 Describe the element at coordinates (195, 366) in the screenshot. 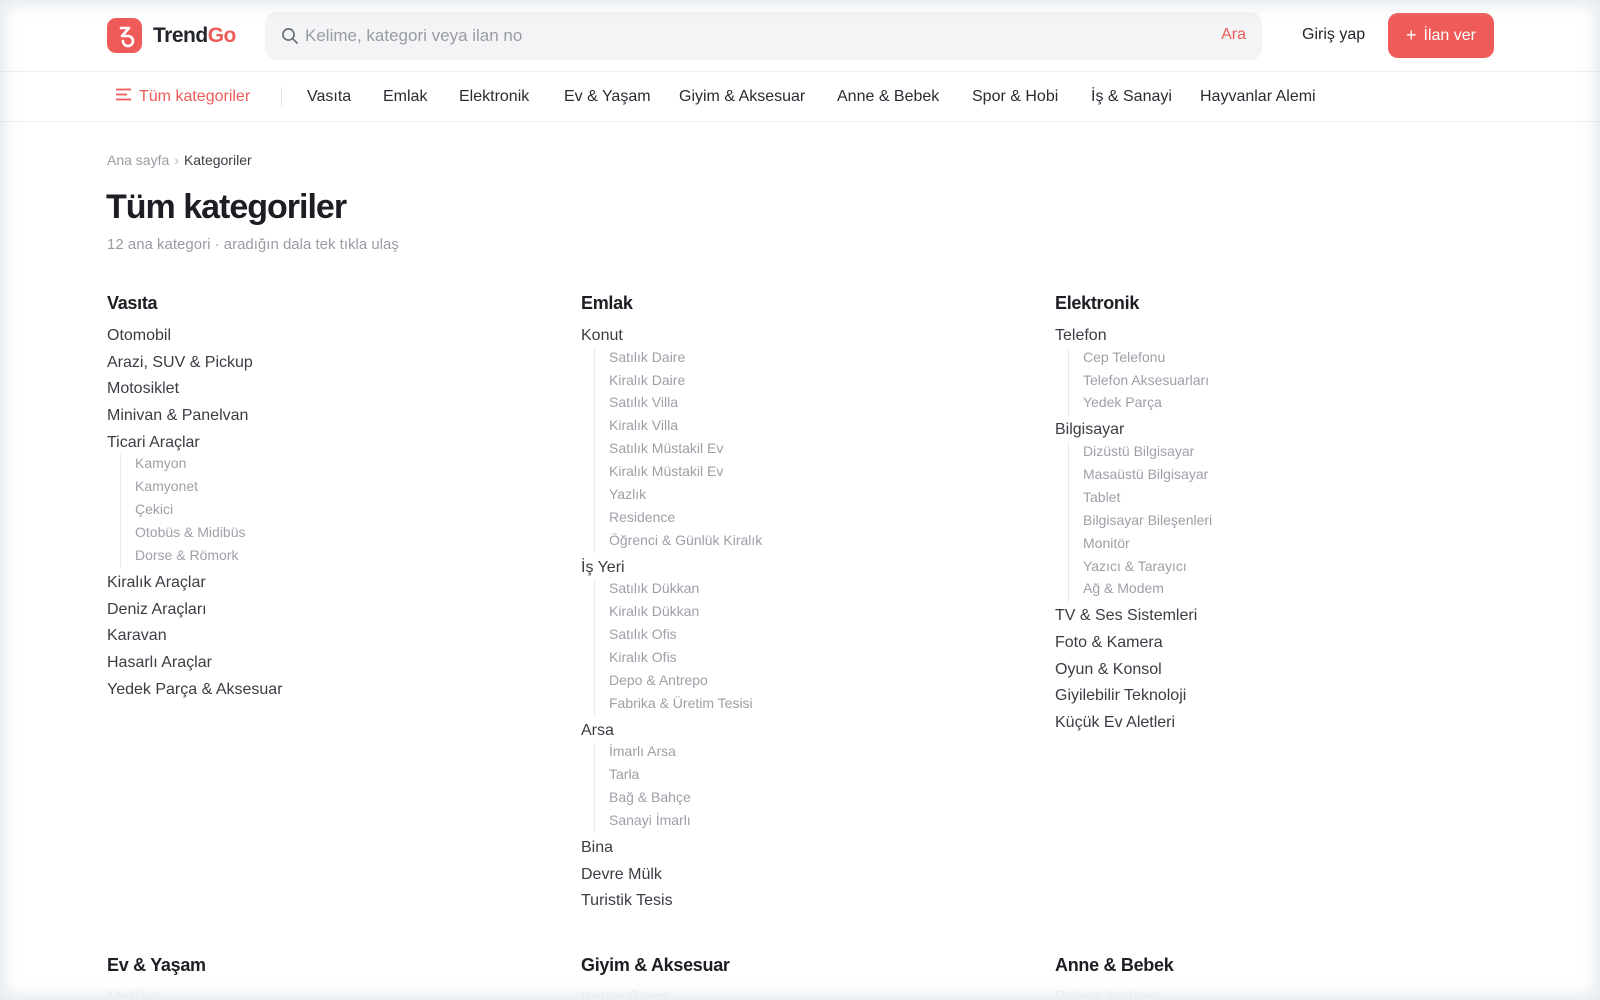

I see `subcategory-link: Arazi, SUV & Pickup` at that location.